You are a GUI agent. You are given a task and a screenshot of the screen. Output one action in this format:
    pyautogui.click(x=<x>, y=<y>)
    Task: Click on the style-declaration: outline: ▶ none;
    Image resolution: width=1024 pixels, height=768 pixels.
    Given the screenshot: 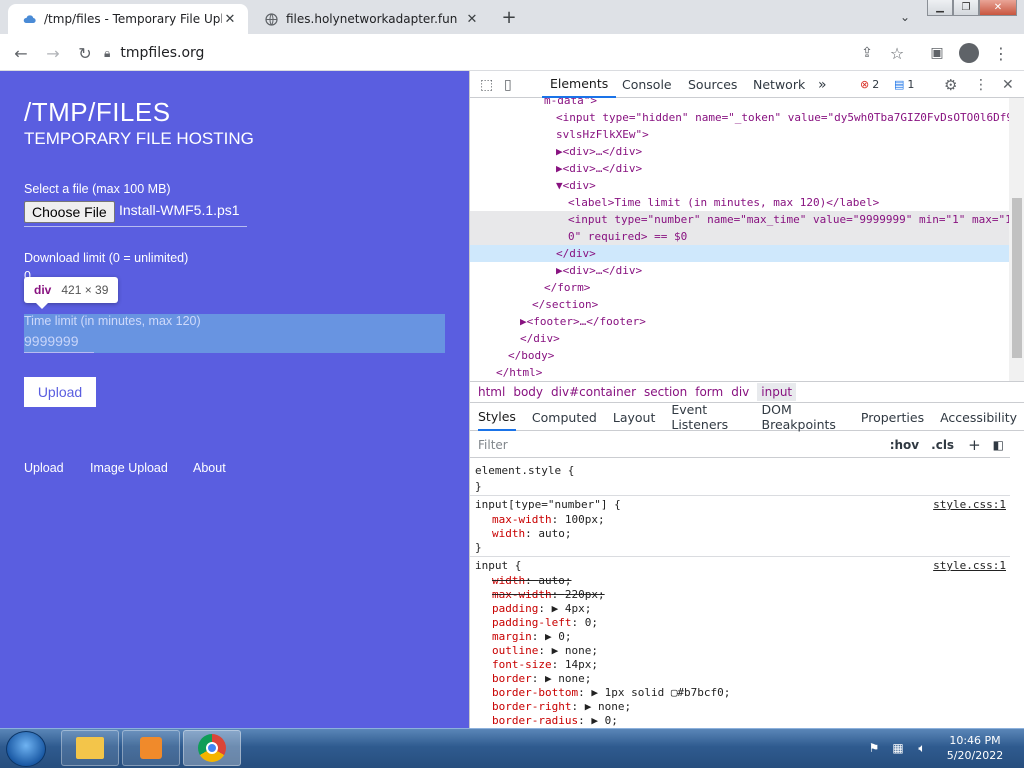 What is the action you would take?
    pyautogui.click(x=545, y=651)
    